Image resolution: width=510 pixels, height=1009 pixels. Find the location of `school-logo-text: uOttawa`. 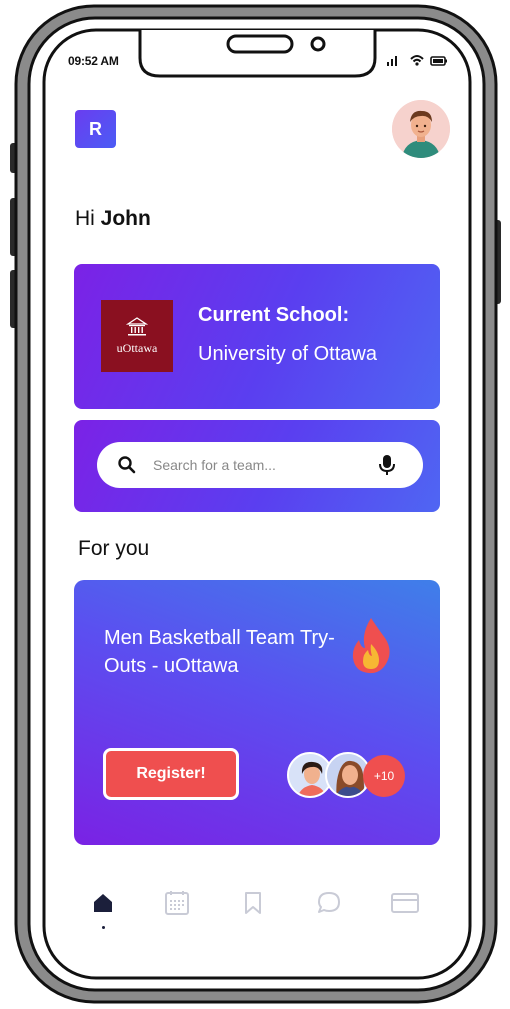

school-logo-text: uOttawa is located at coordinates (137, 347).